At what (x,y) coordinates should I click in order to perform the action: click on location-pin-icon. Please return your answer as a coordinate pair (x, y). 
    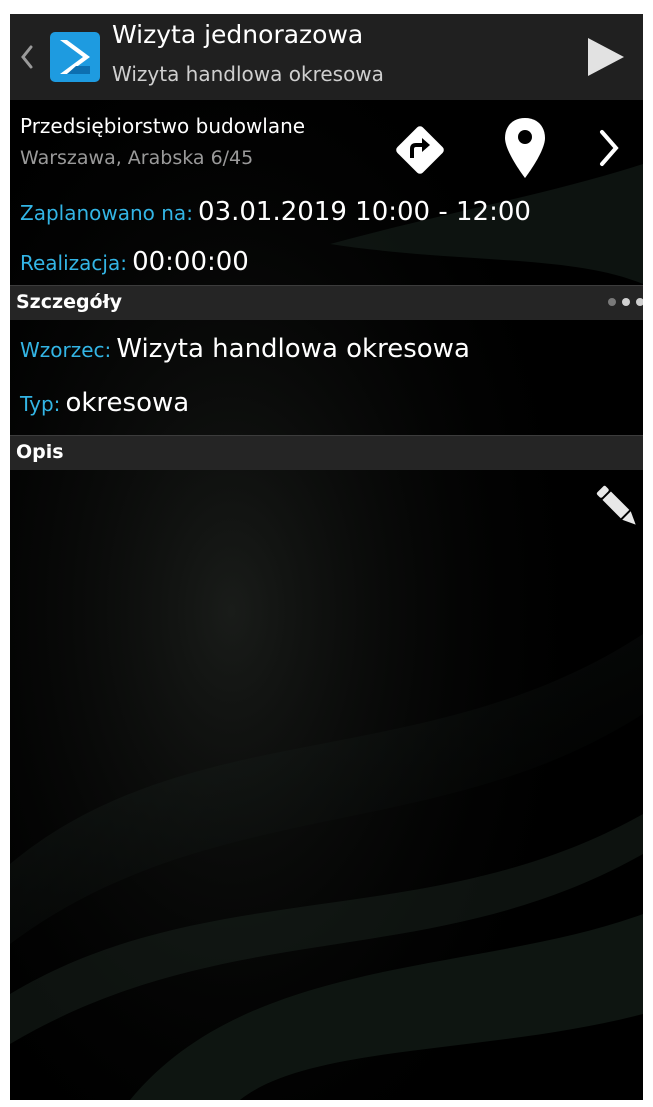
    Looking at the image, I should click on (525, 148).